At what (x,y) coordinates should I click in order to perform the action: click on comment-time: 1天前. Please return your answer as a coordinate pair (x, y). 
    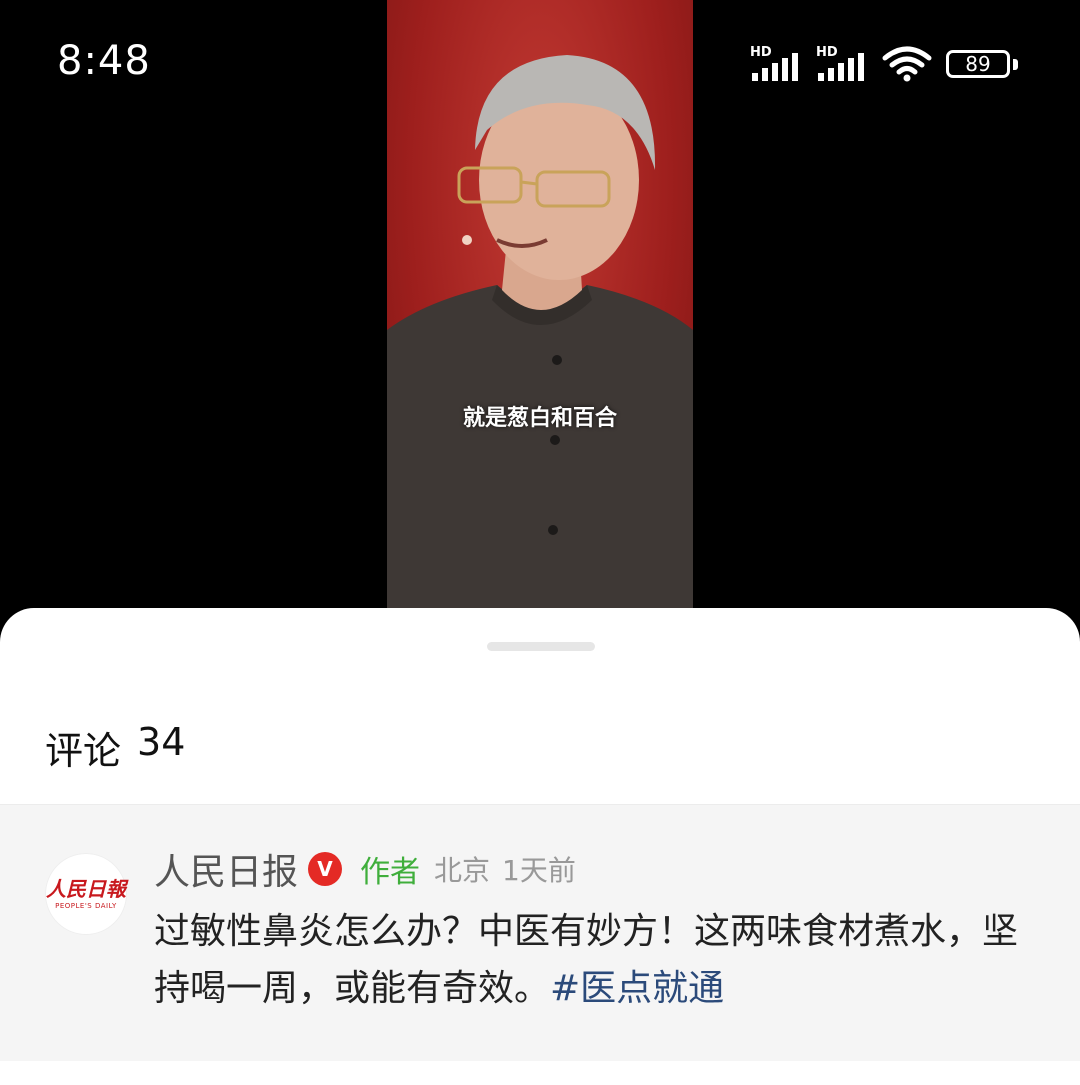
    Looking at the image, I should click on (539, 870).